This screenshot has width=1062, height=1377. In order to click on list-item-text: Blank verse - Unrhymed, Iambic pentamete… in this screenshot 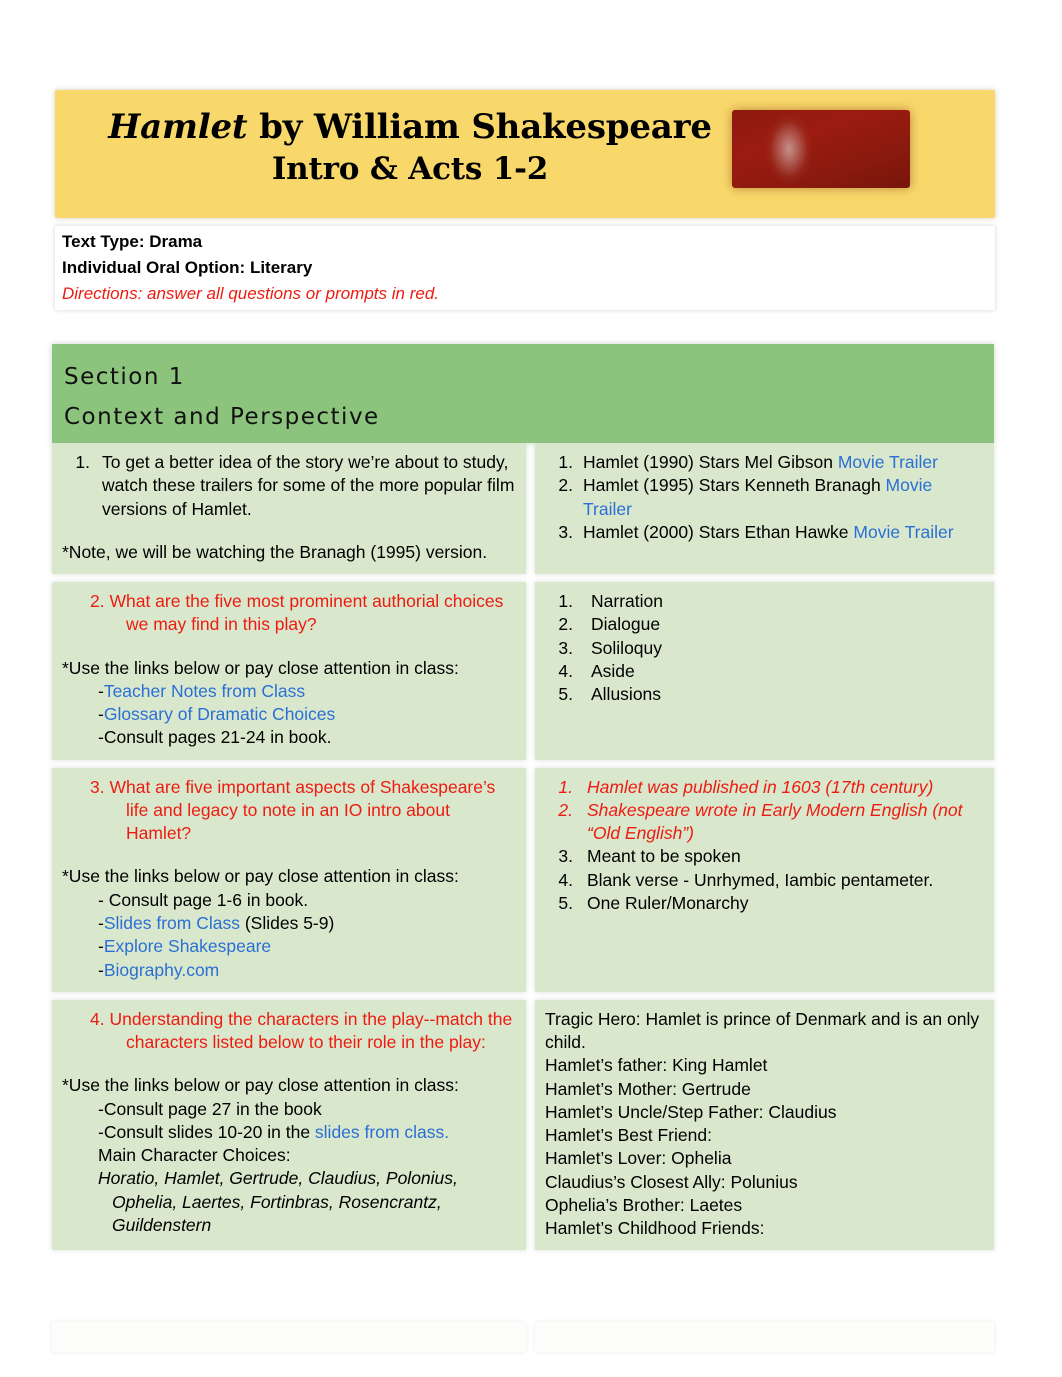, I will do `click(760, 879)`.